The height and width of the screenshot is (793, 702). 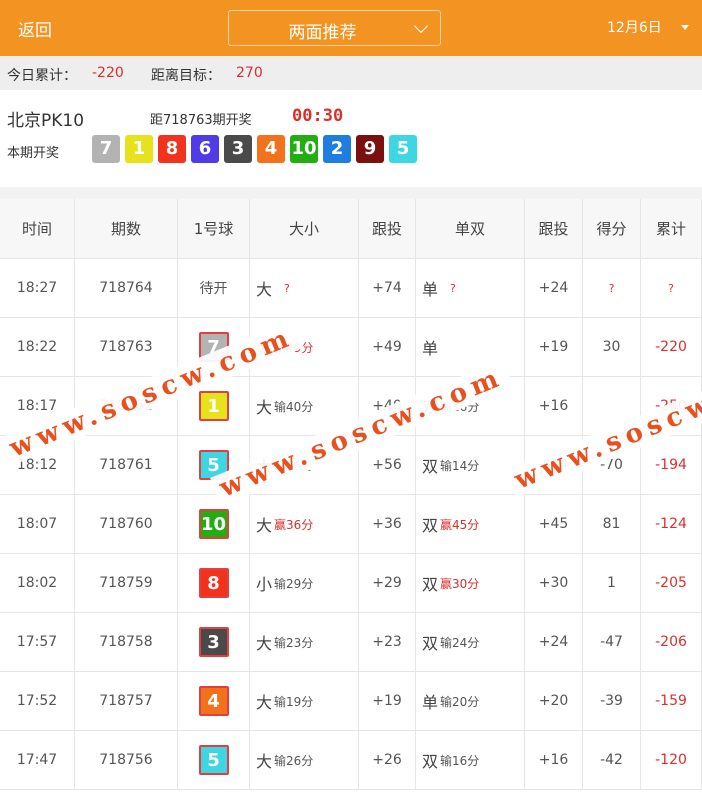 I want to click on size-result: 输29分, so click(x=294, y=583).